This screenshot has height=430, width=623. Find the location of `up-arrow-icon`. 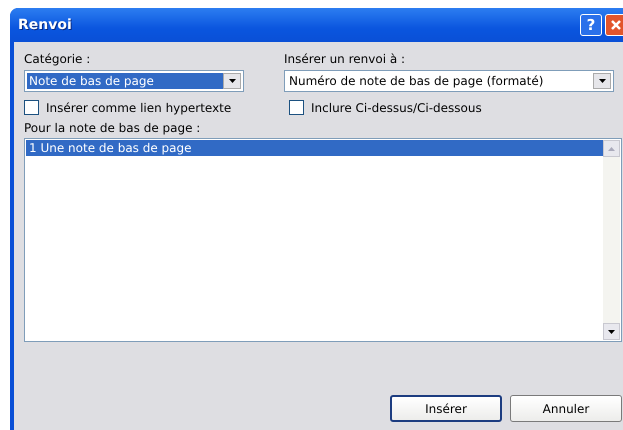

up-arrow-icon is located at coordinates (611, 148).